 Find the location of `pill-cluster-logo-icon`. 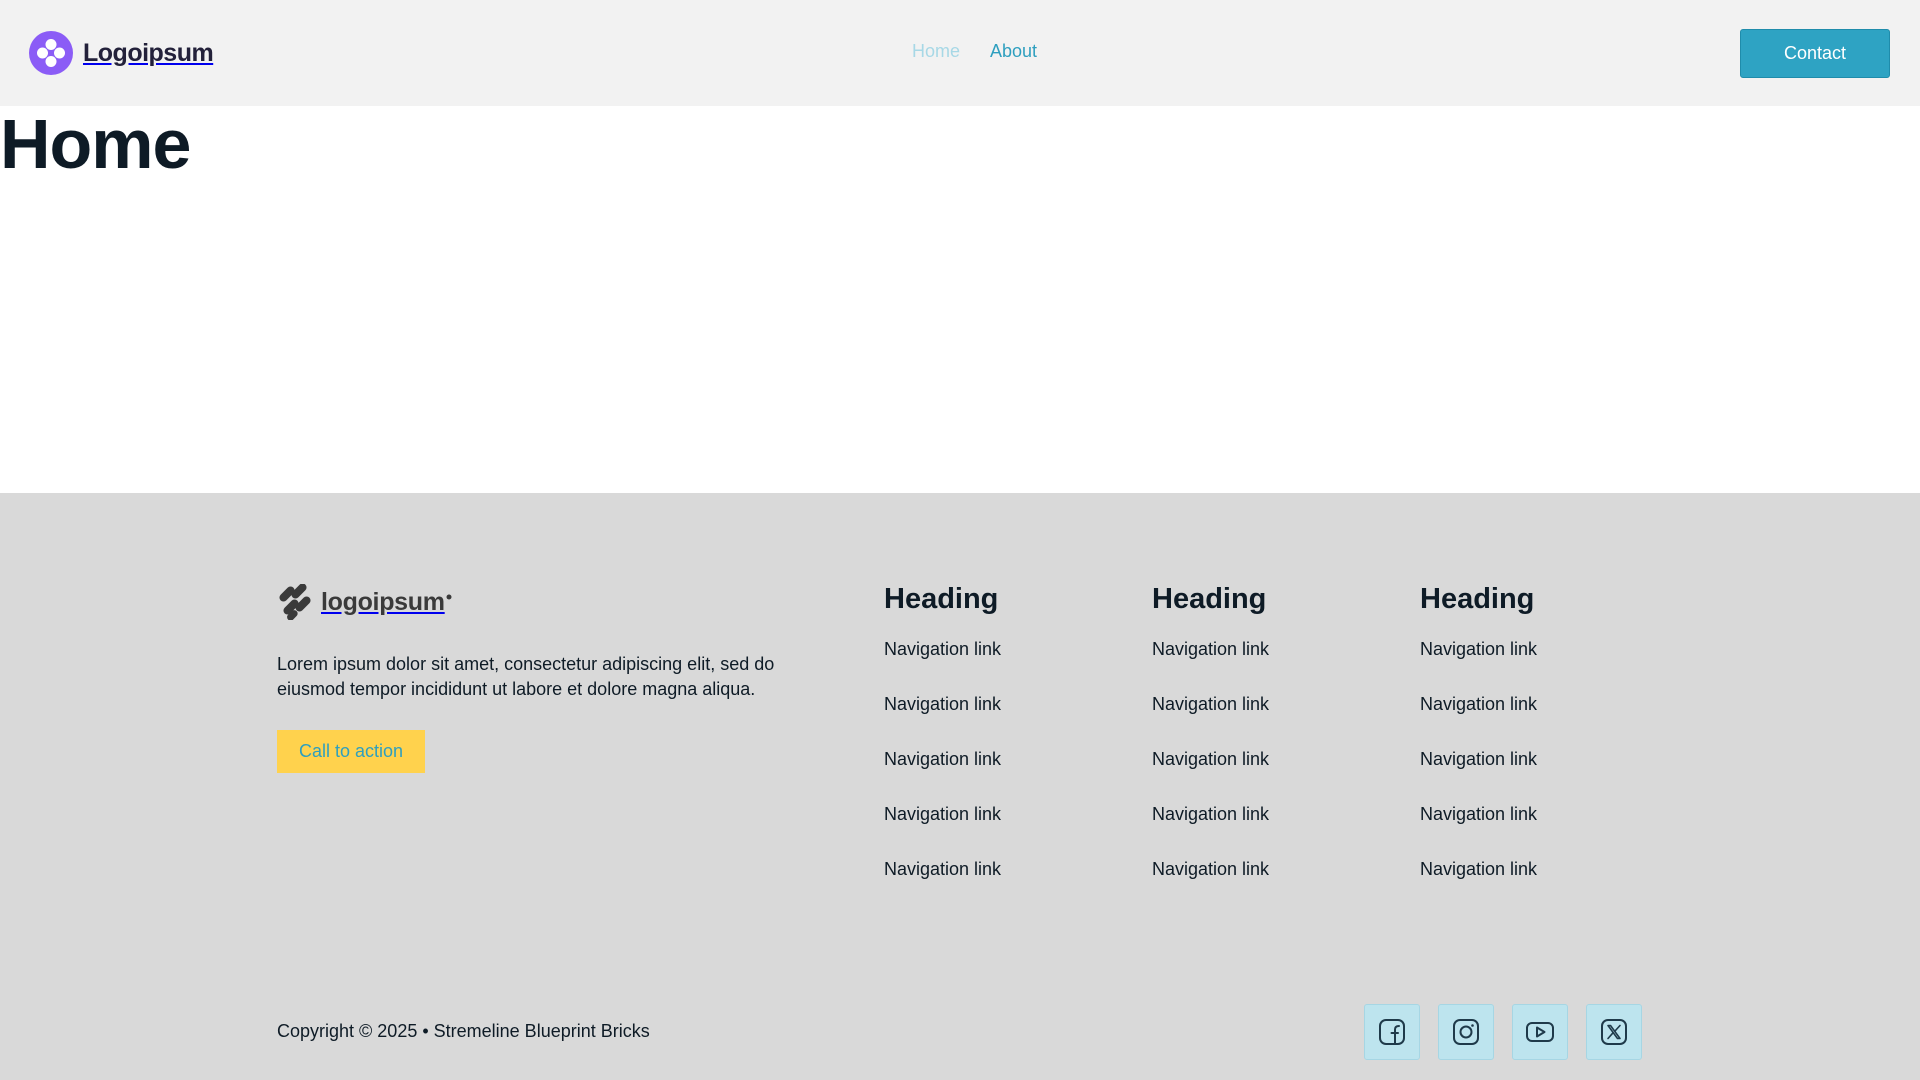

pill-cluster-logo-icon is located at coordinates (295, 602).